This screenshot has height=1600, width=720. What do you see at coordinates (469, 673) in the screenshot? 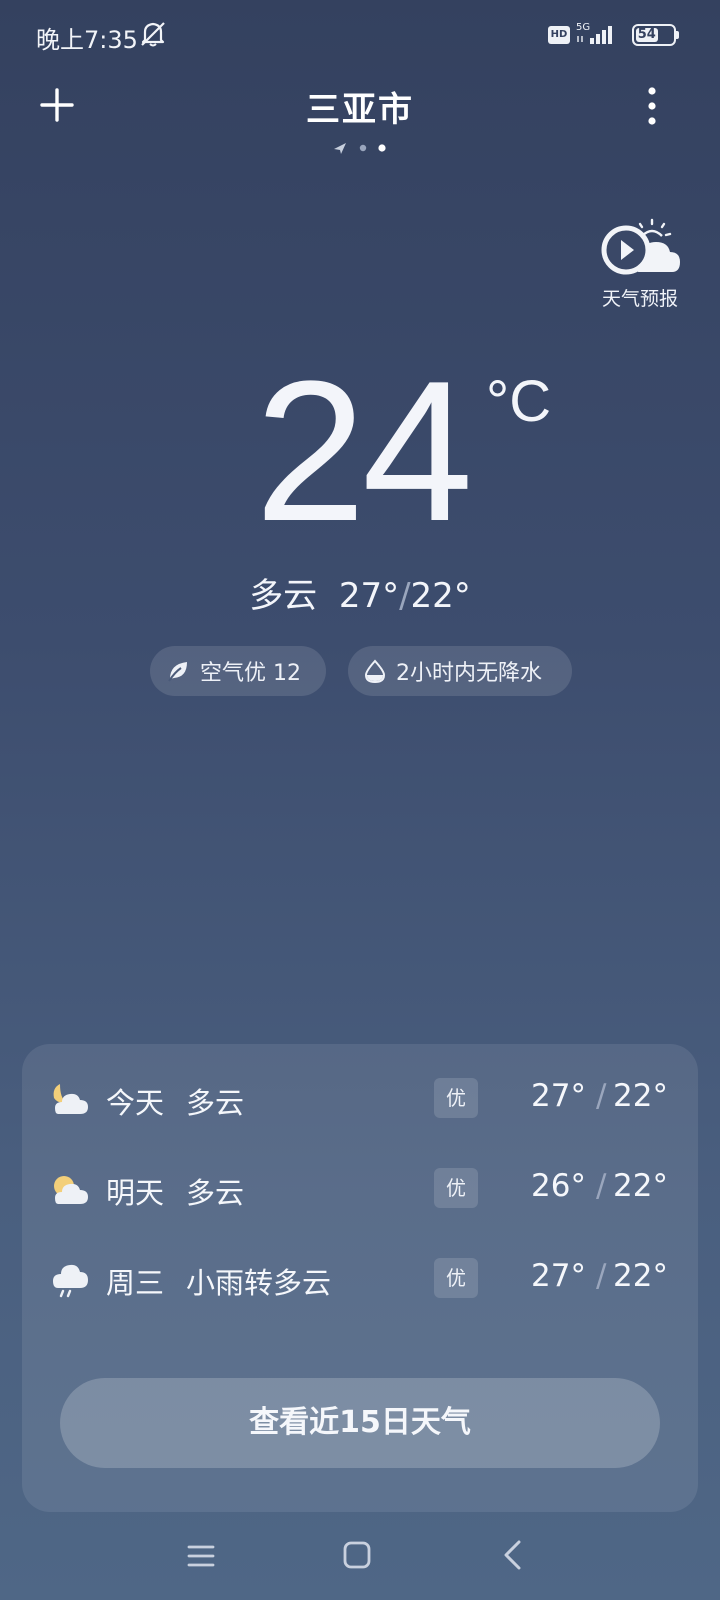
I see `precipitation-text: 2小时内无降水` at bounding box center [469, 673].